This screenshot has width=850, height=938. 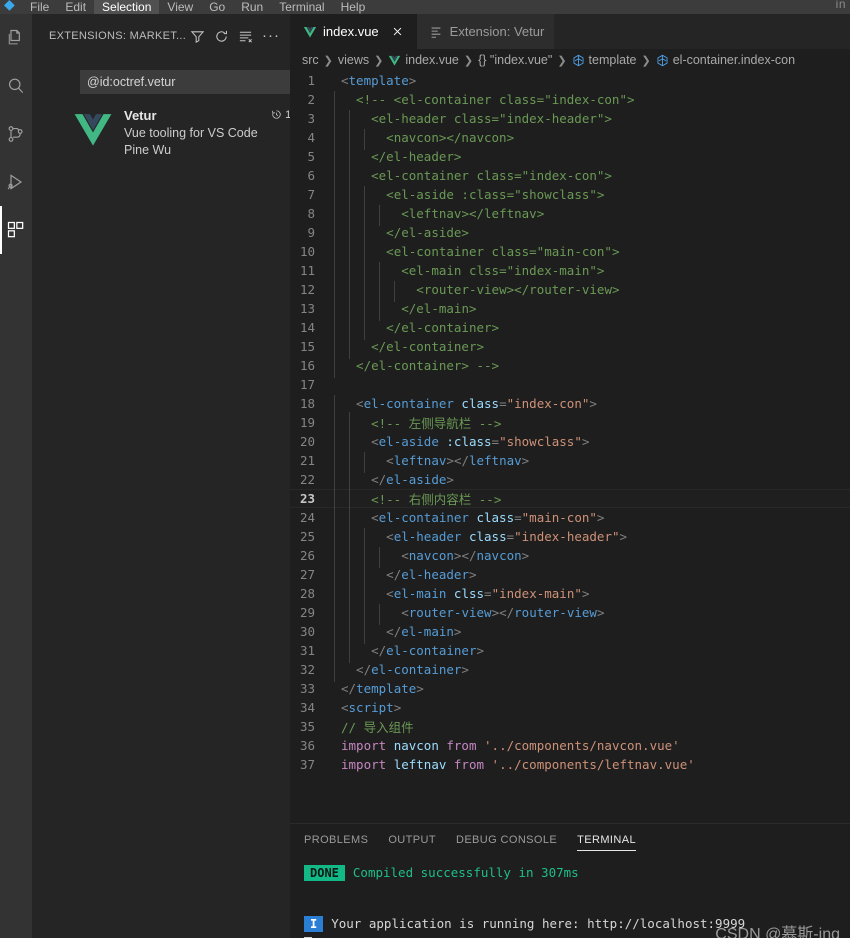 I want to click on code-line: 7 <el-aside :class="showclass">, so click(x=570, y=196).